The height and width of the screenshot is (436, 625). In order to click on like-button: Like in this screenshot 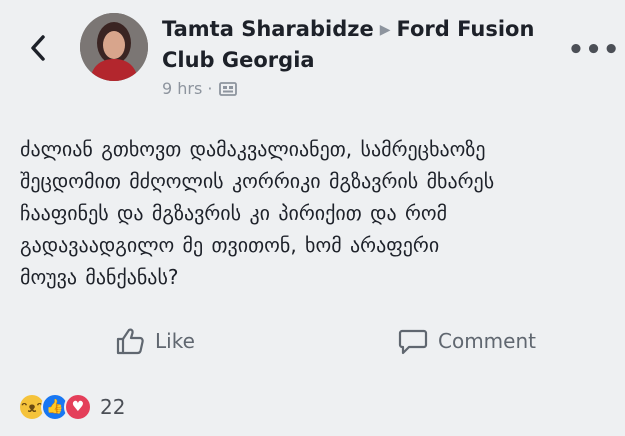, I will do `click(155, 341)`.